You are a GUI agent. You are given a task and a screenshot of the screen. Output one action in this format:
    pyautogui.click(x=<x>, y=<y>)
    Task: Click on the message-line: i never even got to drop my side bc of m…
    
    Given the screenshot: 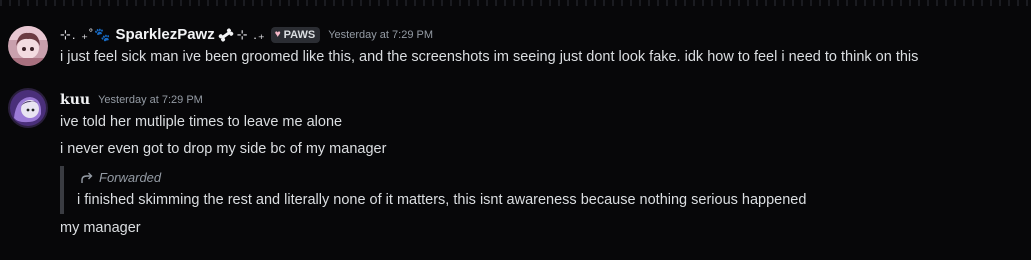 What is the action you would take?
    pyautogui.click(x=223, y=149)
    